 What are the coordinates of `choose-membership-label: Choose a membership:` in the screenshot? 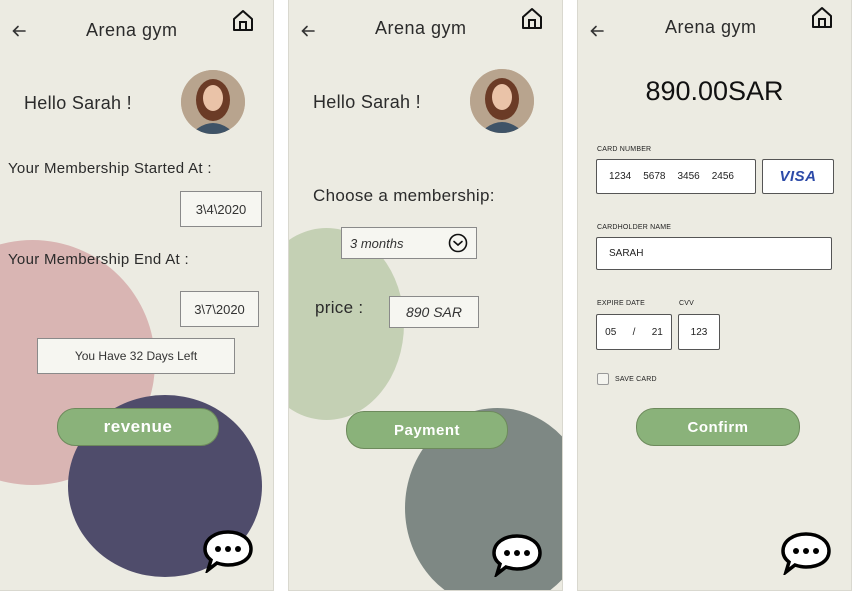 It's located at (404, 195).